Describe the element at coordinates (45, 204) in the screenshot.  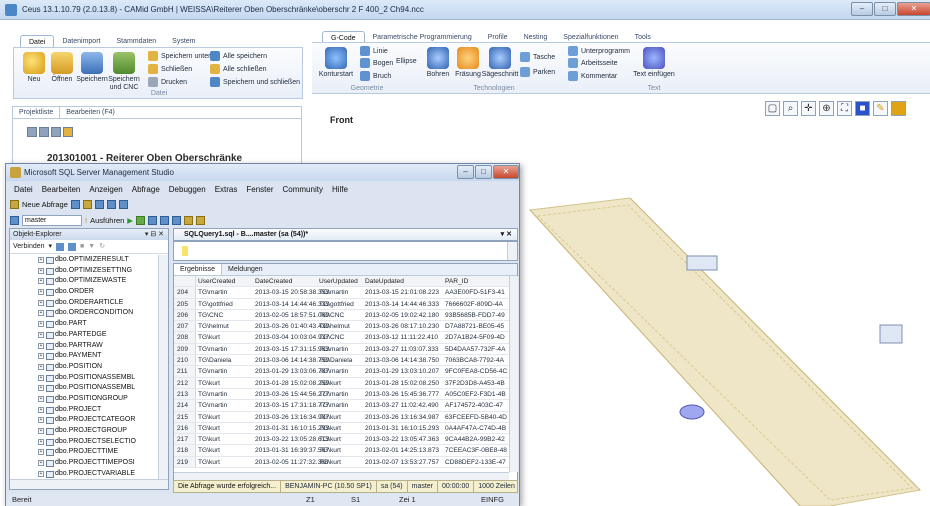
I see `new-query-button: Neue Abfrage` at that location.